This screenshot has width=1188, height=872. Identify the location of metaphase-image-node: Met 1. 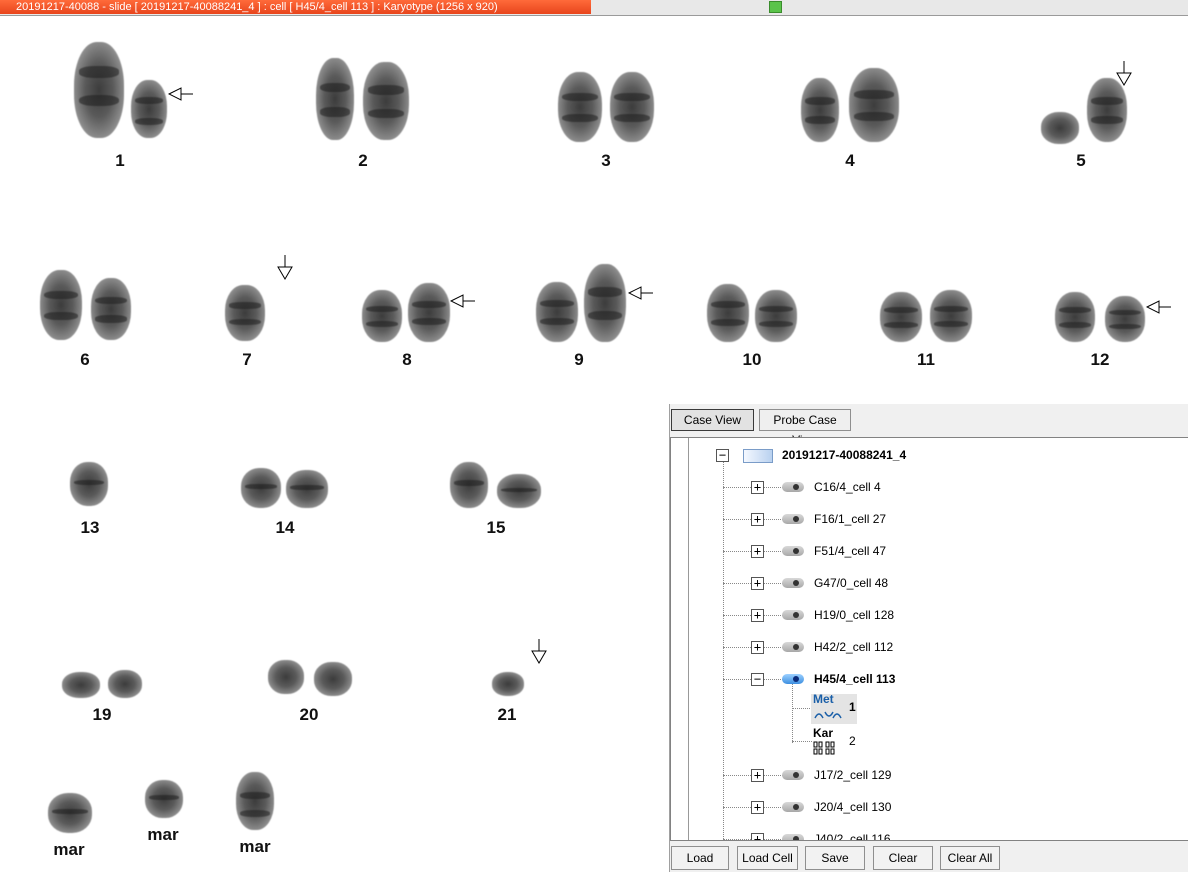
(834, 708).